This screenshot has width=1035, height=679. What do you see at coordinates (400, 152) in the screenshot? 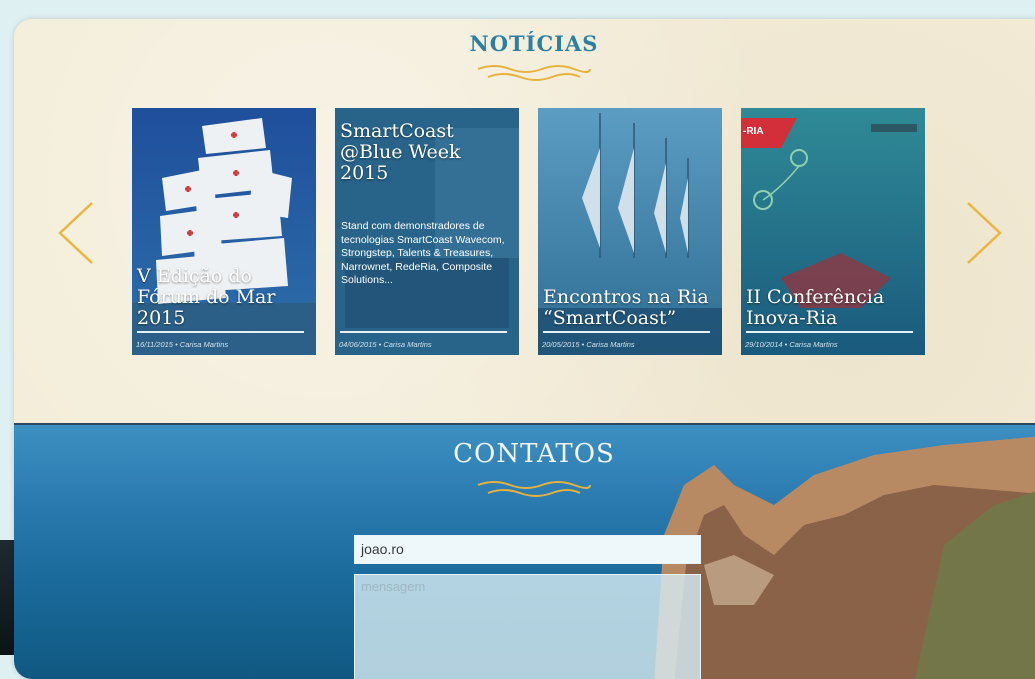
I see `card-title: SmartCoast @Blue Week 2015` at bounding box center [400, 152].